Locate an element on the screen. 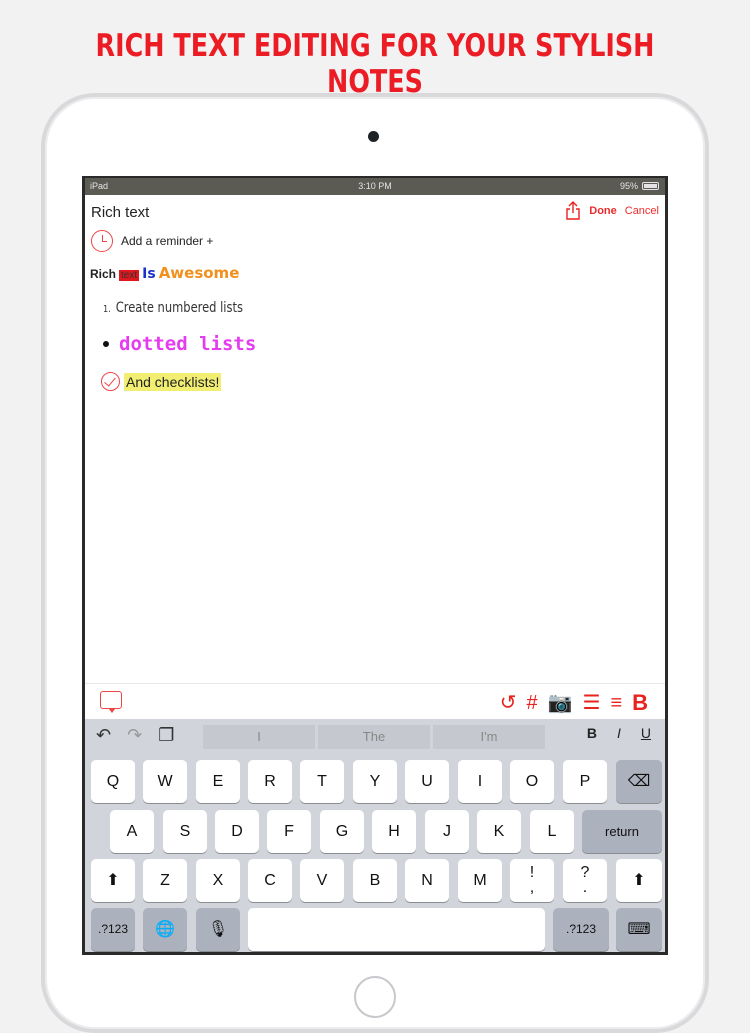 The image size is (750, 1033). cancel-button: Cancel is located at coordinates (642, 211).